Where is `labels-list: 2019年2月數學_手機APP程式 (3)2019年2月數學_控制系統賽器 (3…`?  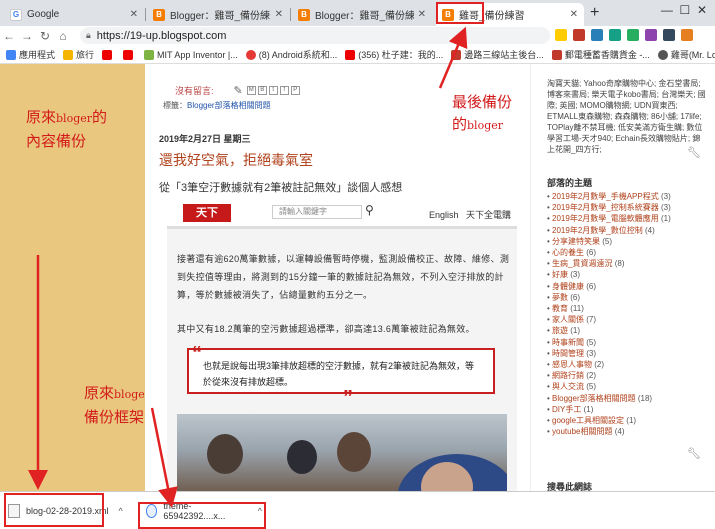
labels-list: 2019年2月數學_手機APP程式 (3)2019年2月數學_控制系統賽器 (3… is located at coordinates (629, 314).